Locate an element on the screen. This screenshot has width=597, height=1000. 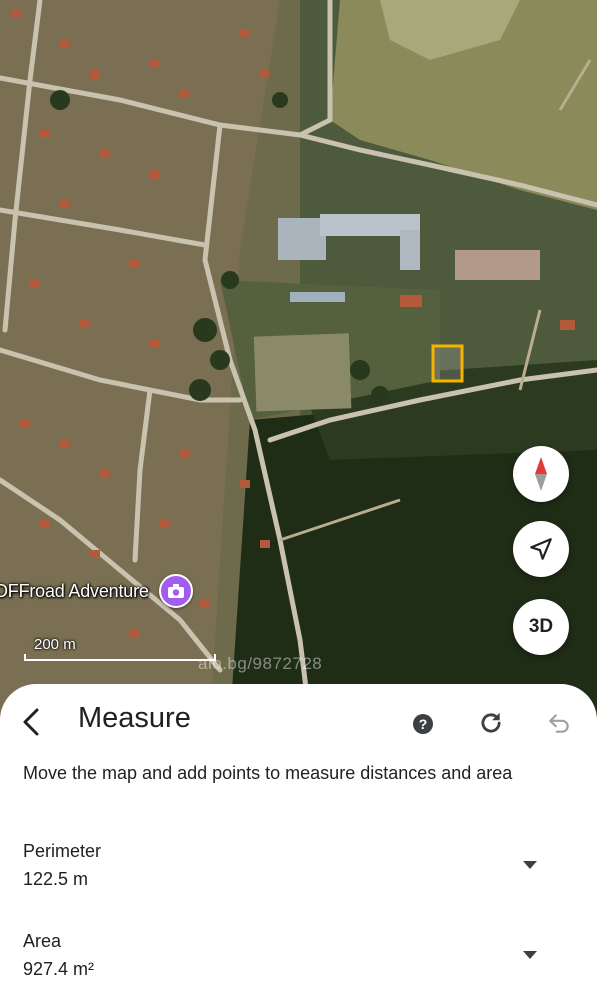
sheet-header: Measure ? is located at coordinates (298, 722).